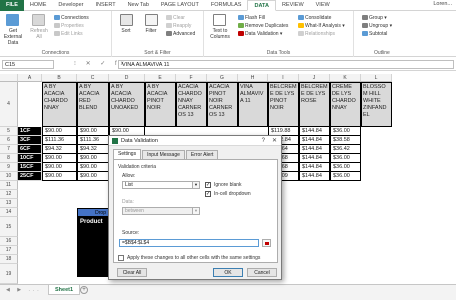 The image size is (456, 300). I want to click on column-header-b: B, so click(59, 78).